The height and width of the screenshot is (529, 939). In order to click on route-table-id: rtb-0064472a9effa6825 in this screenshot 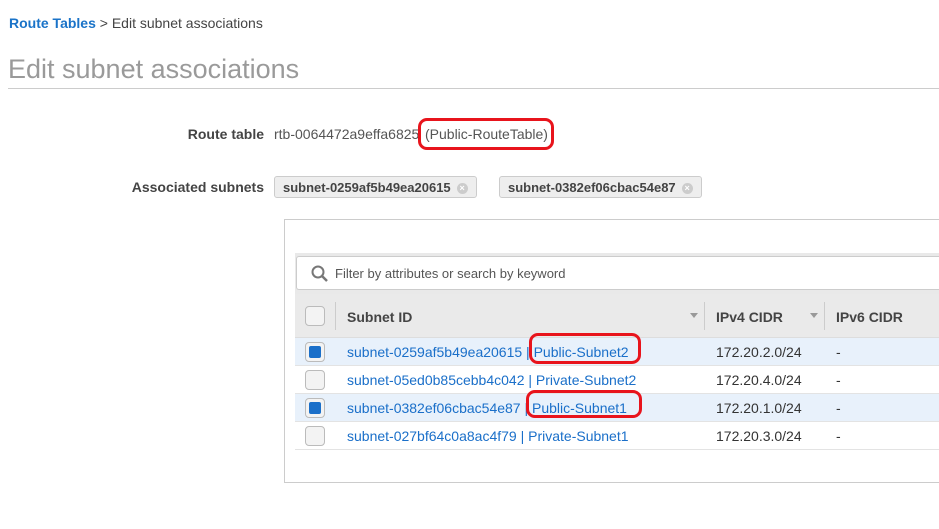, I will do `click(347, 134)`.